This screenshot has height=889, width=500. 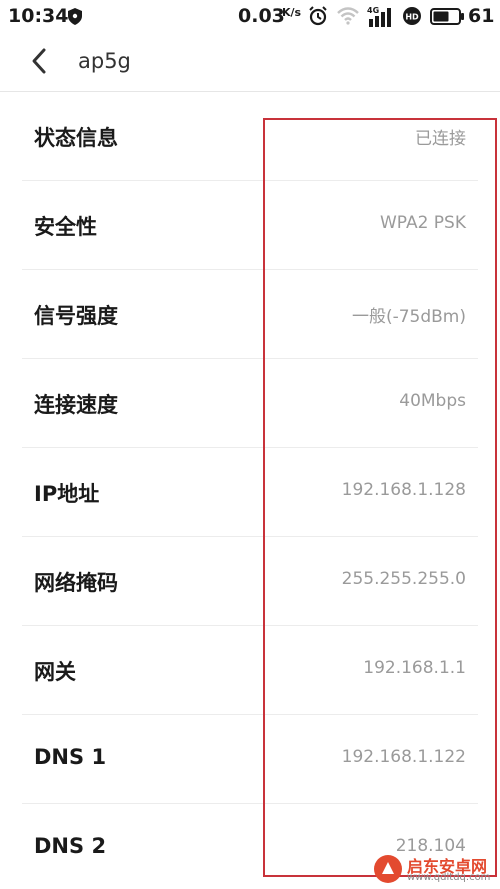 What do you see at coordinates (38, 16) in the screenshot?
I see `status-time: 10:34` at bounding box center [38, 16].